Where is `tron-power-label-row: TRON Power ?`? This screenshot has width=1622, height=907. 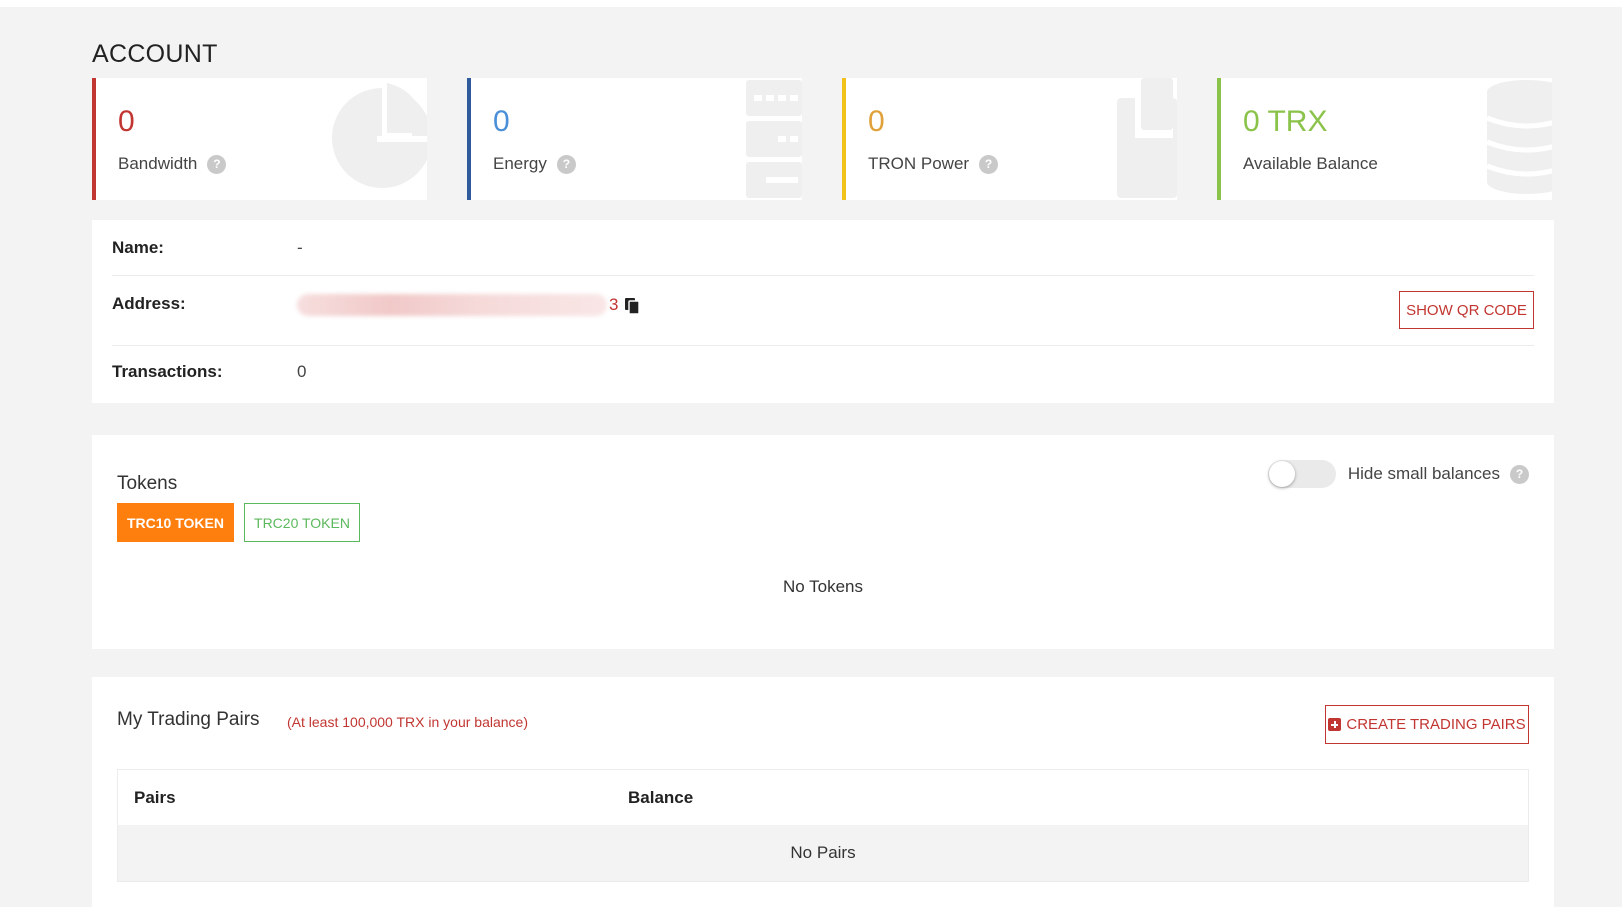 tron-power-label-row: TRON Power ? is located at coordinates (933, 164).